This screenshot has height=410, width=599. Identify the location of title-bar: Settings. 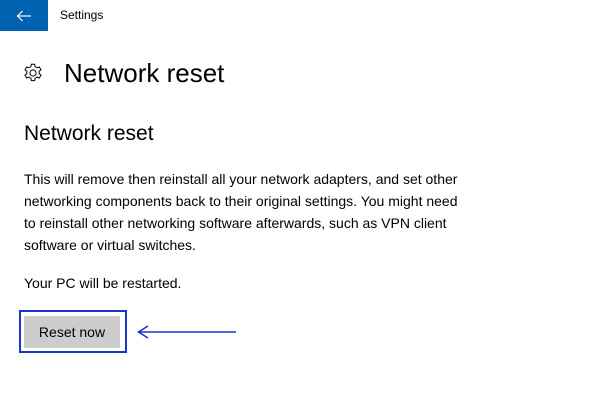
(299, 15).